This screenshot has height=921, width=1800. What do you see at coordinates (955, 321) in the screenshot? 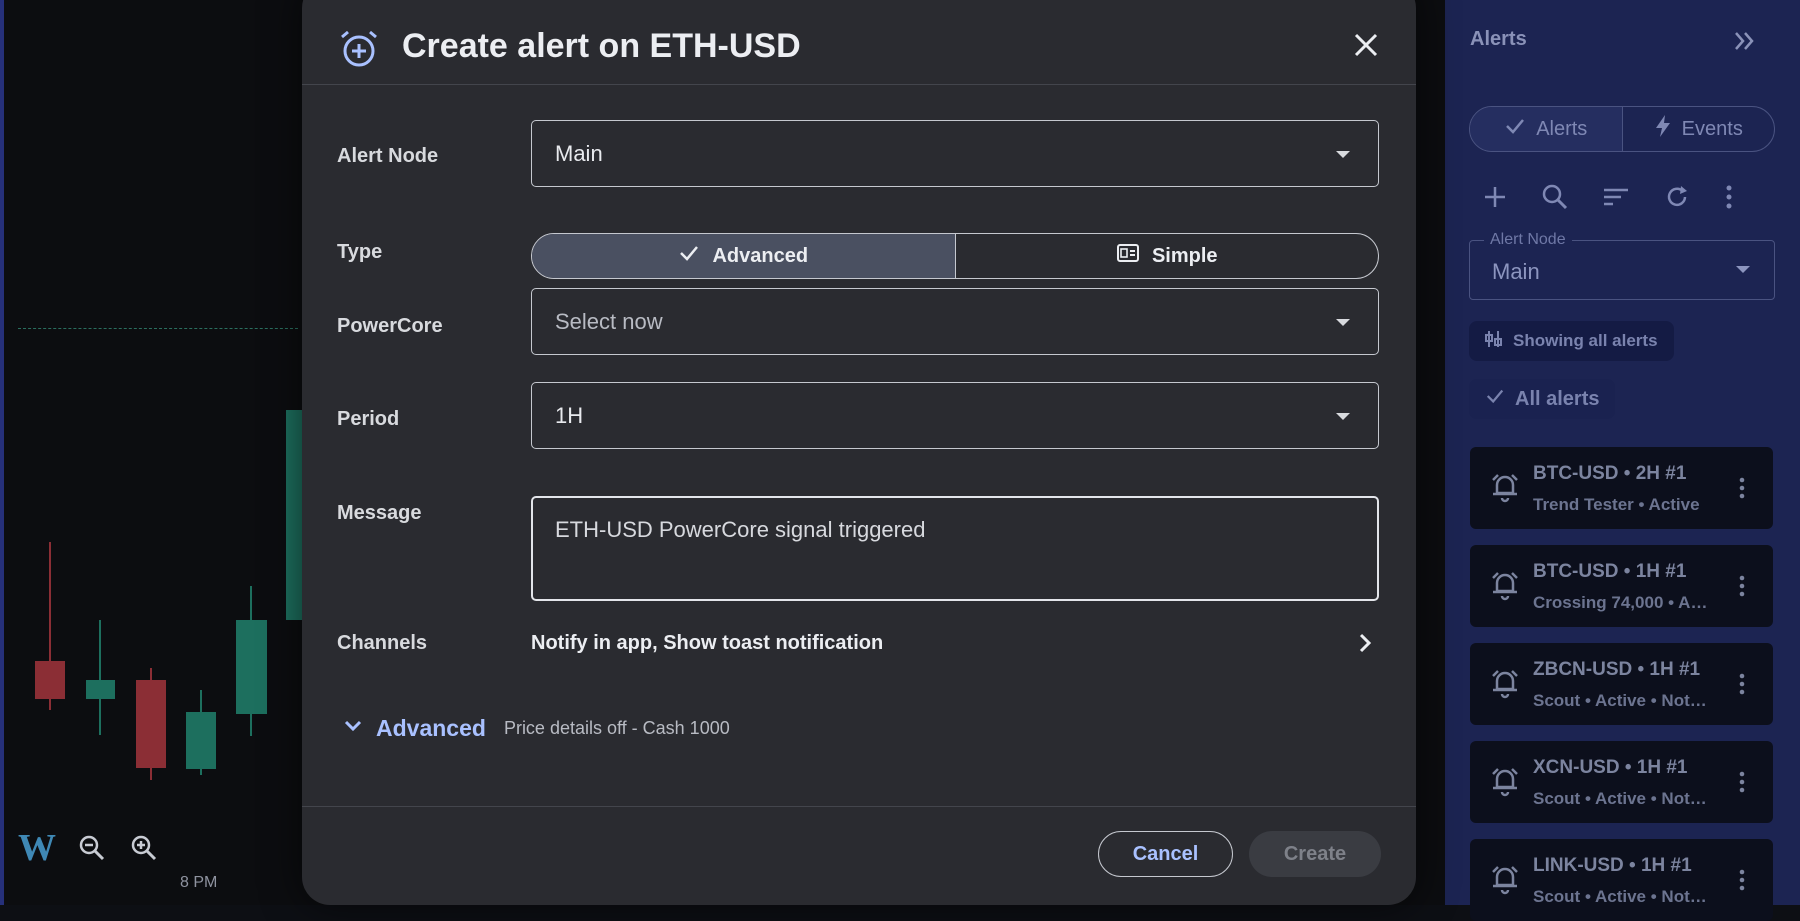
I see `powercore-select: Select now` at bounding box center [955, 321].